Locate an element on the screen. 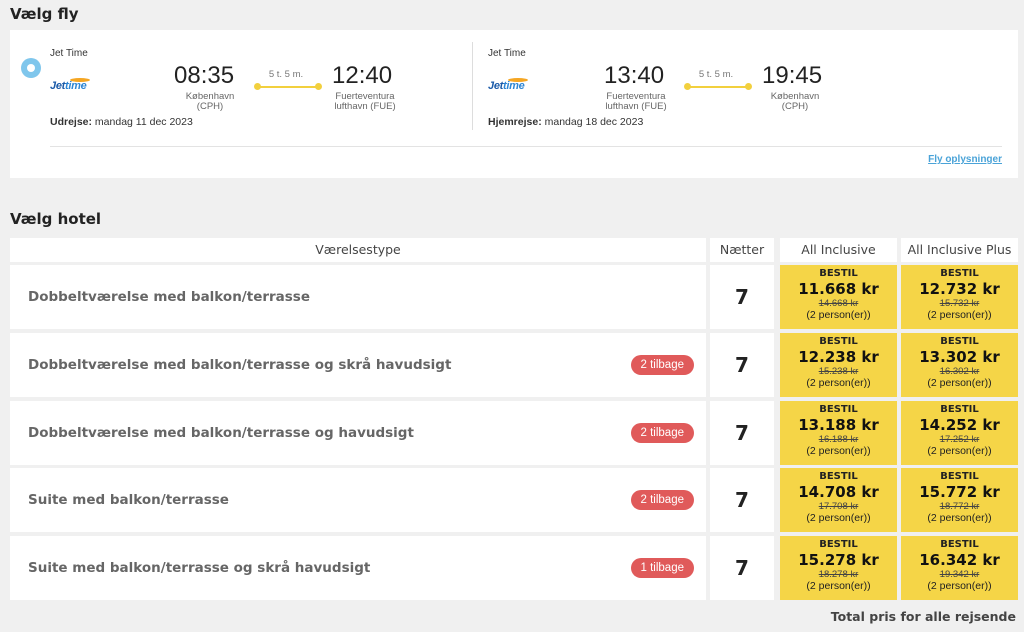  depart-time: 08:35 is located at coordinates (204, 75).